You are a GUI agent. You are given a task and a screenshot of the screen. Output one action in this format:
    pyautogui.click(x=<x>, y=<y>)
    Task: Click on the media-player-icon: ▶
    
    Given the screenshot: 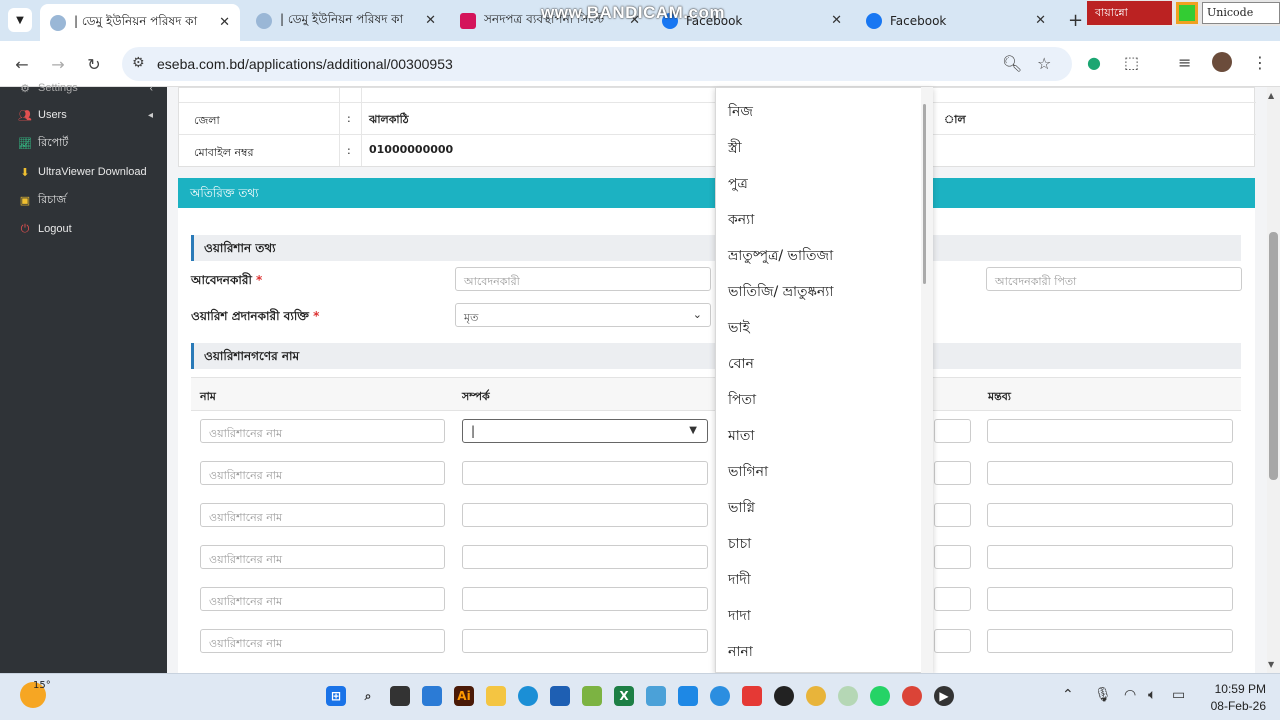 What is the action you would take?
    pyautogui.click(x=944, y=696)
    